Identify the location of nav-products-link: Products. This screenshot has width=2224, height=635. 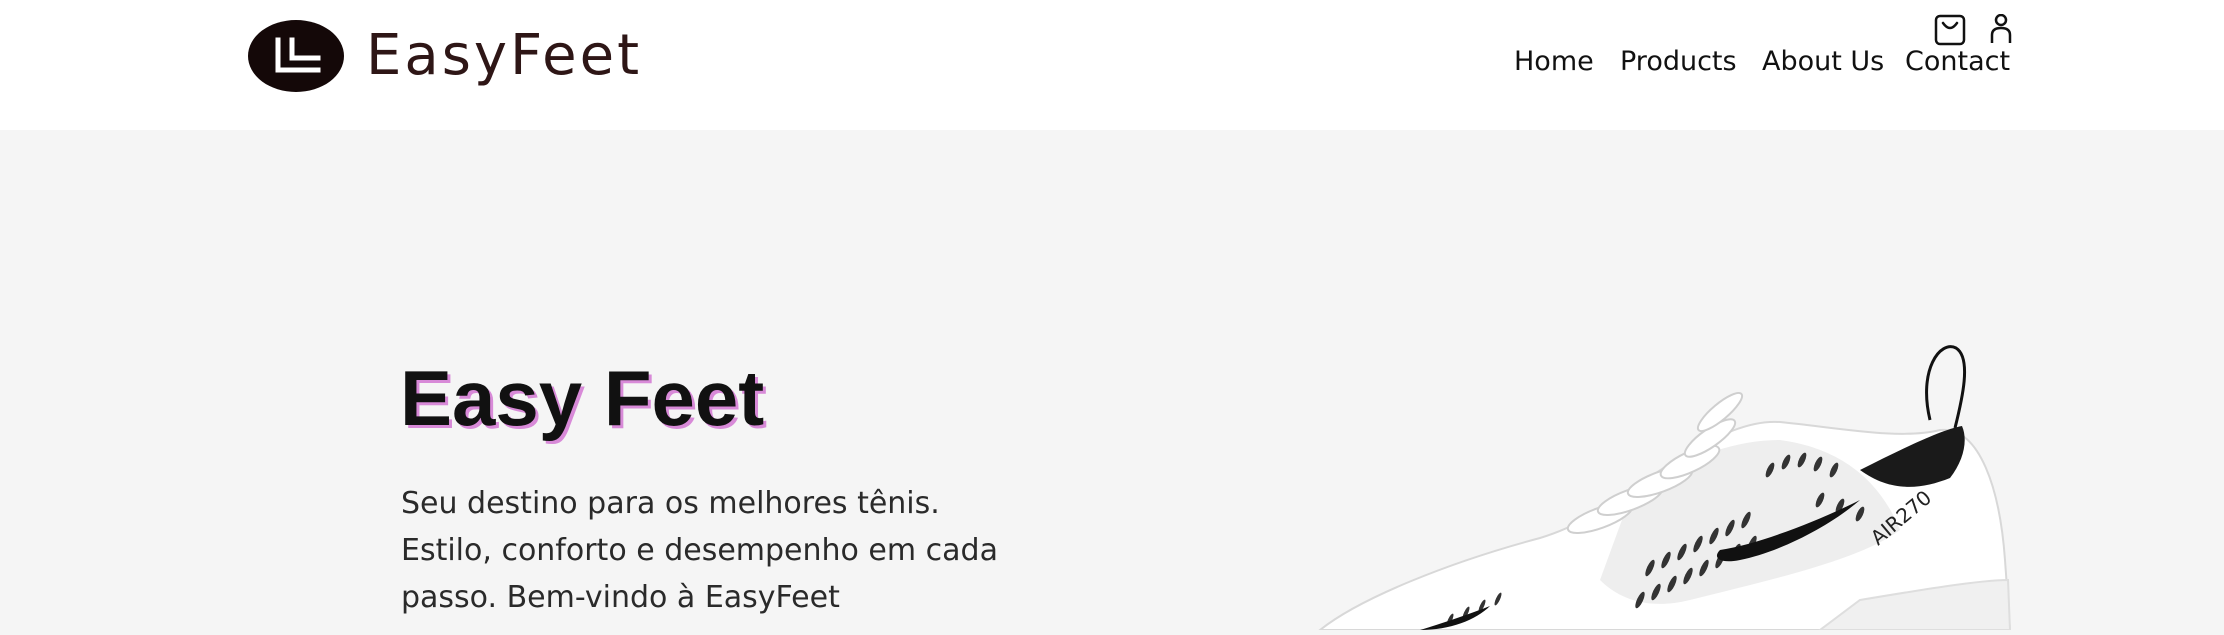
(1678, 62).